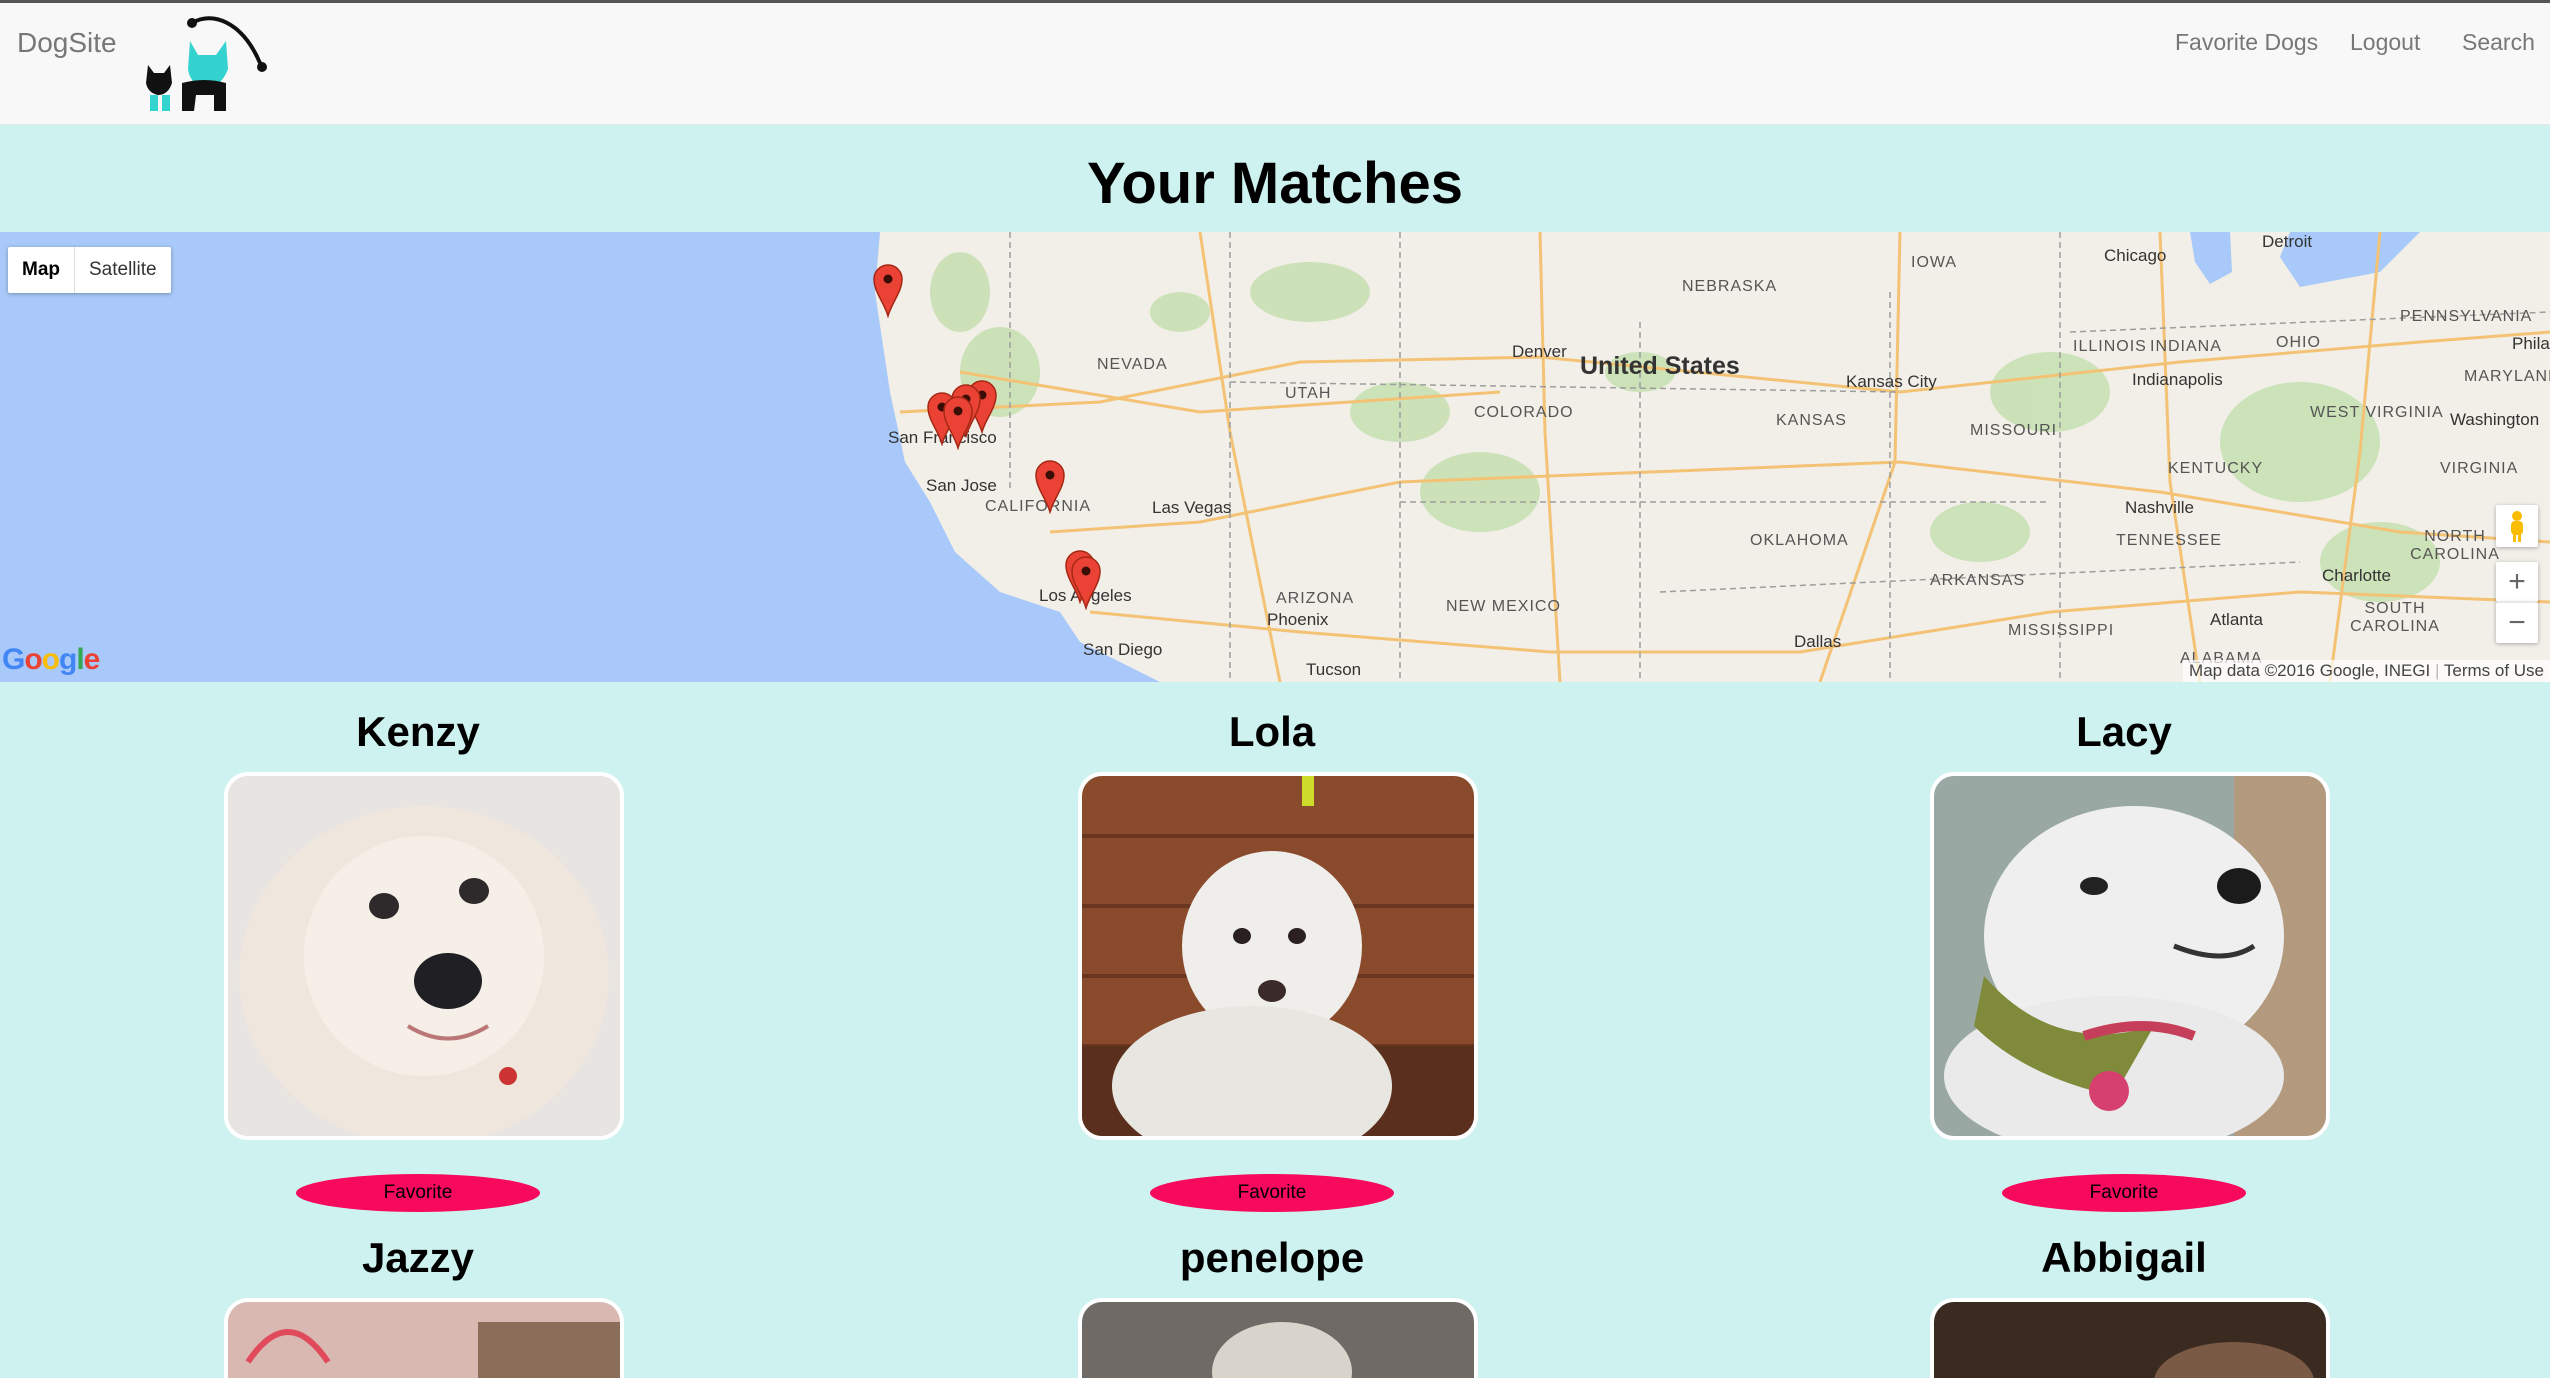  I want to click on map-label-state: ARIZONA, so click(1315, 598).